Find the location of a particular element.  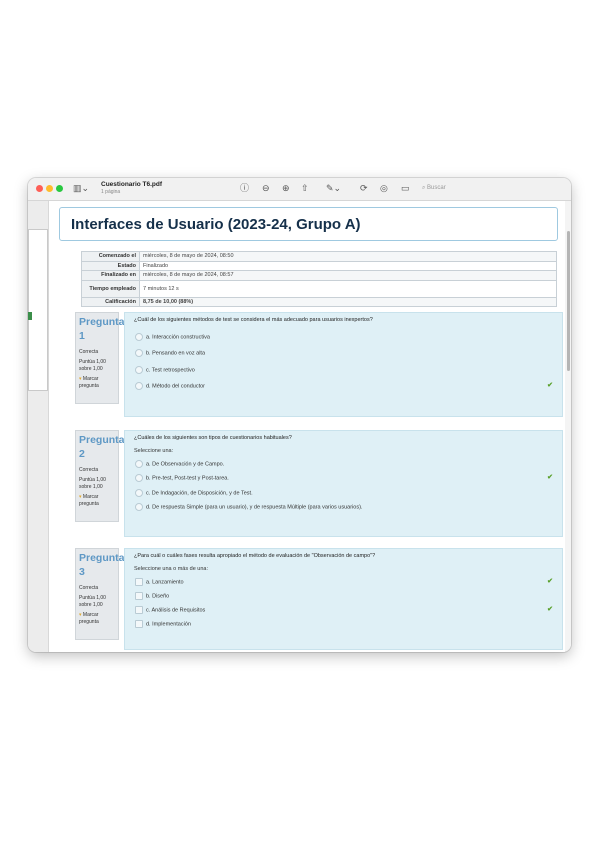

close-window-button is located at coordinates (39, 188).